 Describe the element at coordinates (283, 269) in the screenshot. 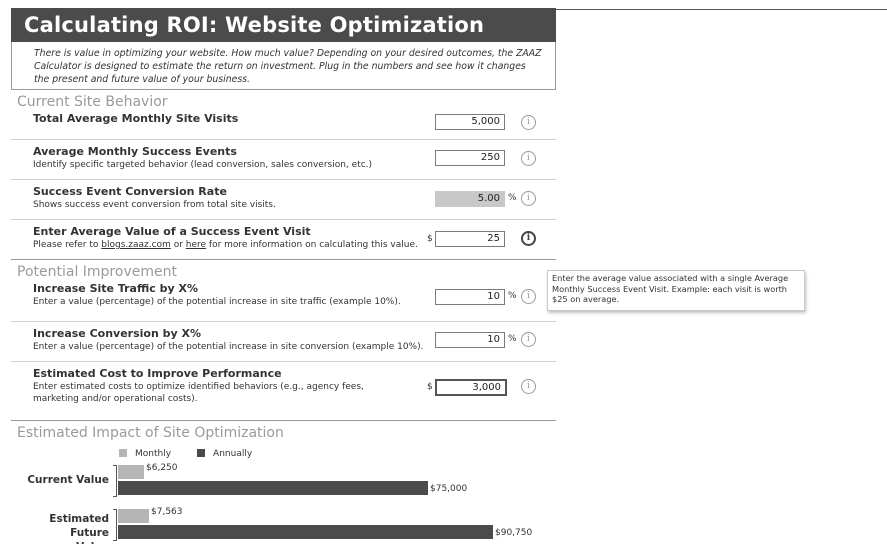

I see `section-heading: Potential Improvement` at that location.